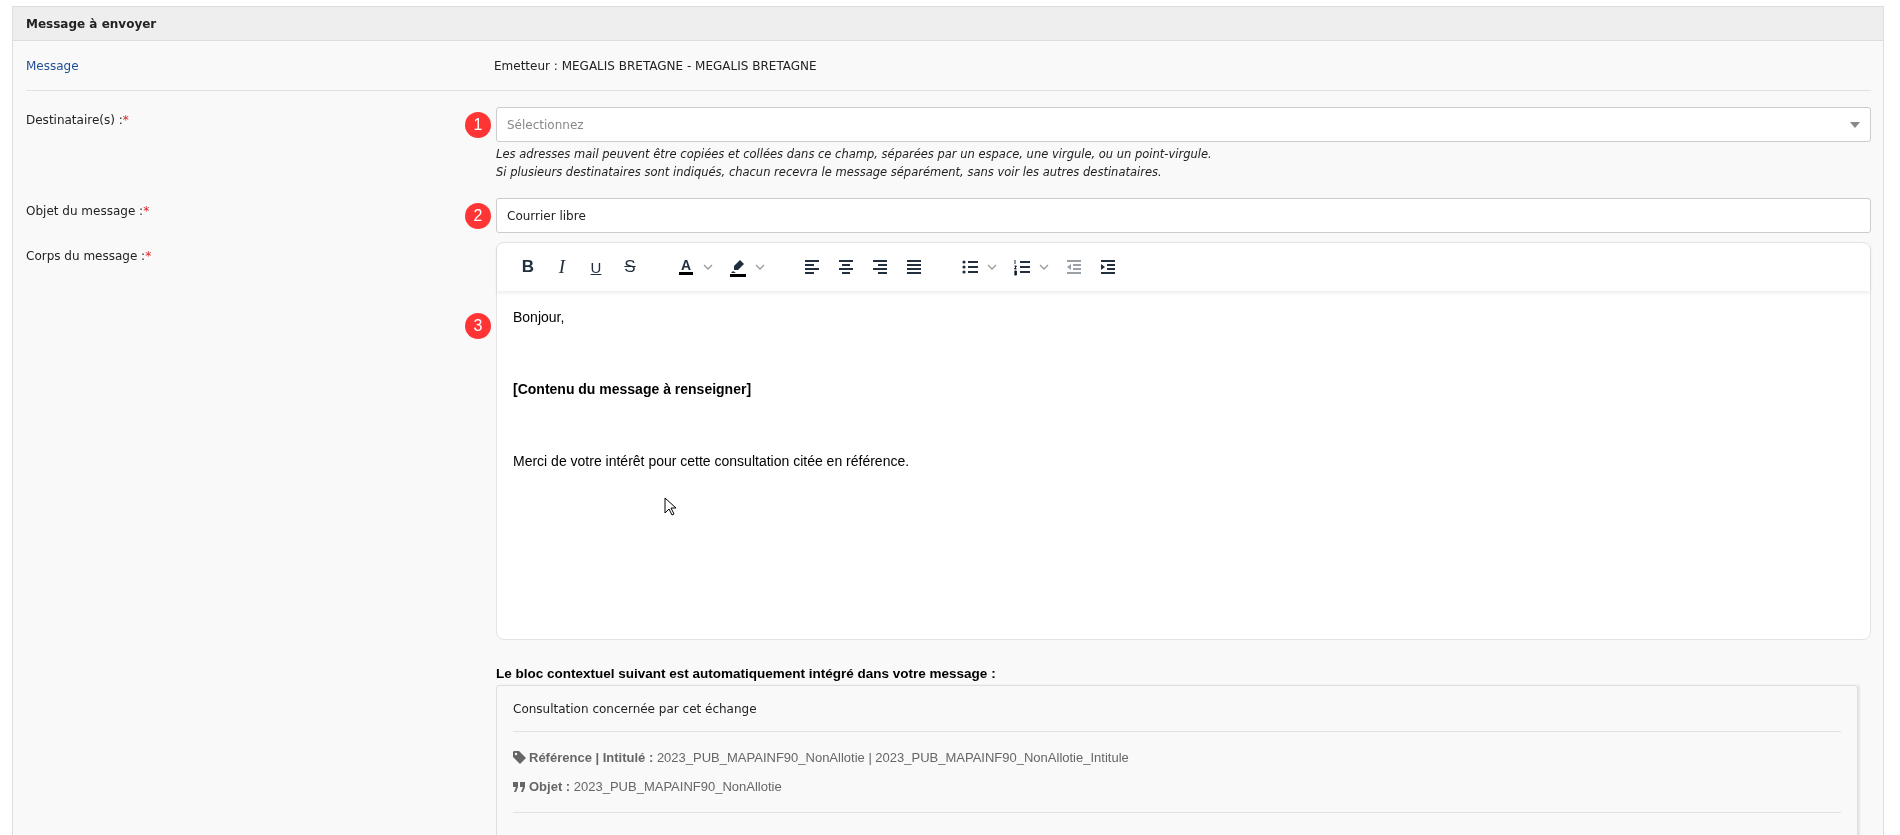  I want to click on context-detail-text: Objet : 2023_PUB_MAPAINF90_NonAllotie, so click(655, 786).